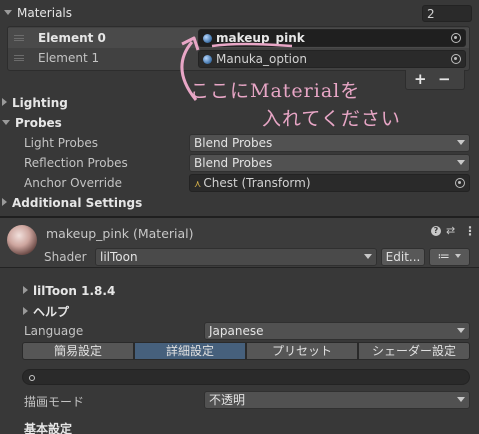 The width and height of the screenshot is (479, 434). I want to click on tab-presets: プリセット, so click(302, 351).